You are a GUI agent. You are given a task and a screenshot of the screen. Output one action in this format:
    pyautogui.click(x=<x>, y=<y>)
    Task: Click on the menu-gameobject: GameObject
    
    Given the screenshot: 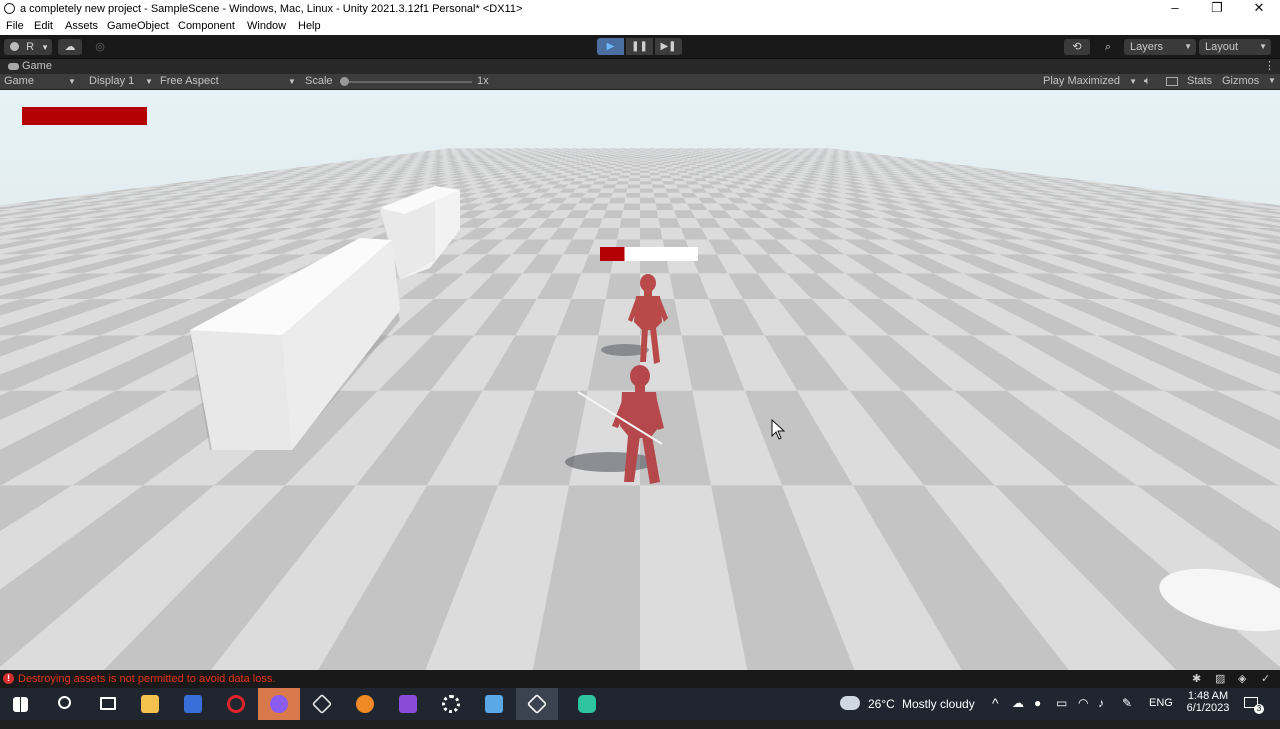 What is the action you would take?
    pyautogui.click(x=138, y=26)
    